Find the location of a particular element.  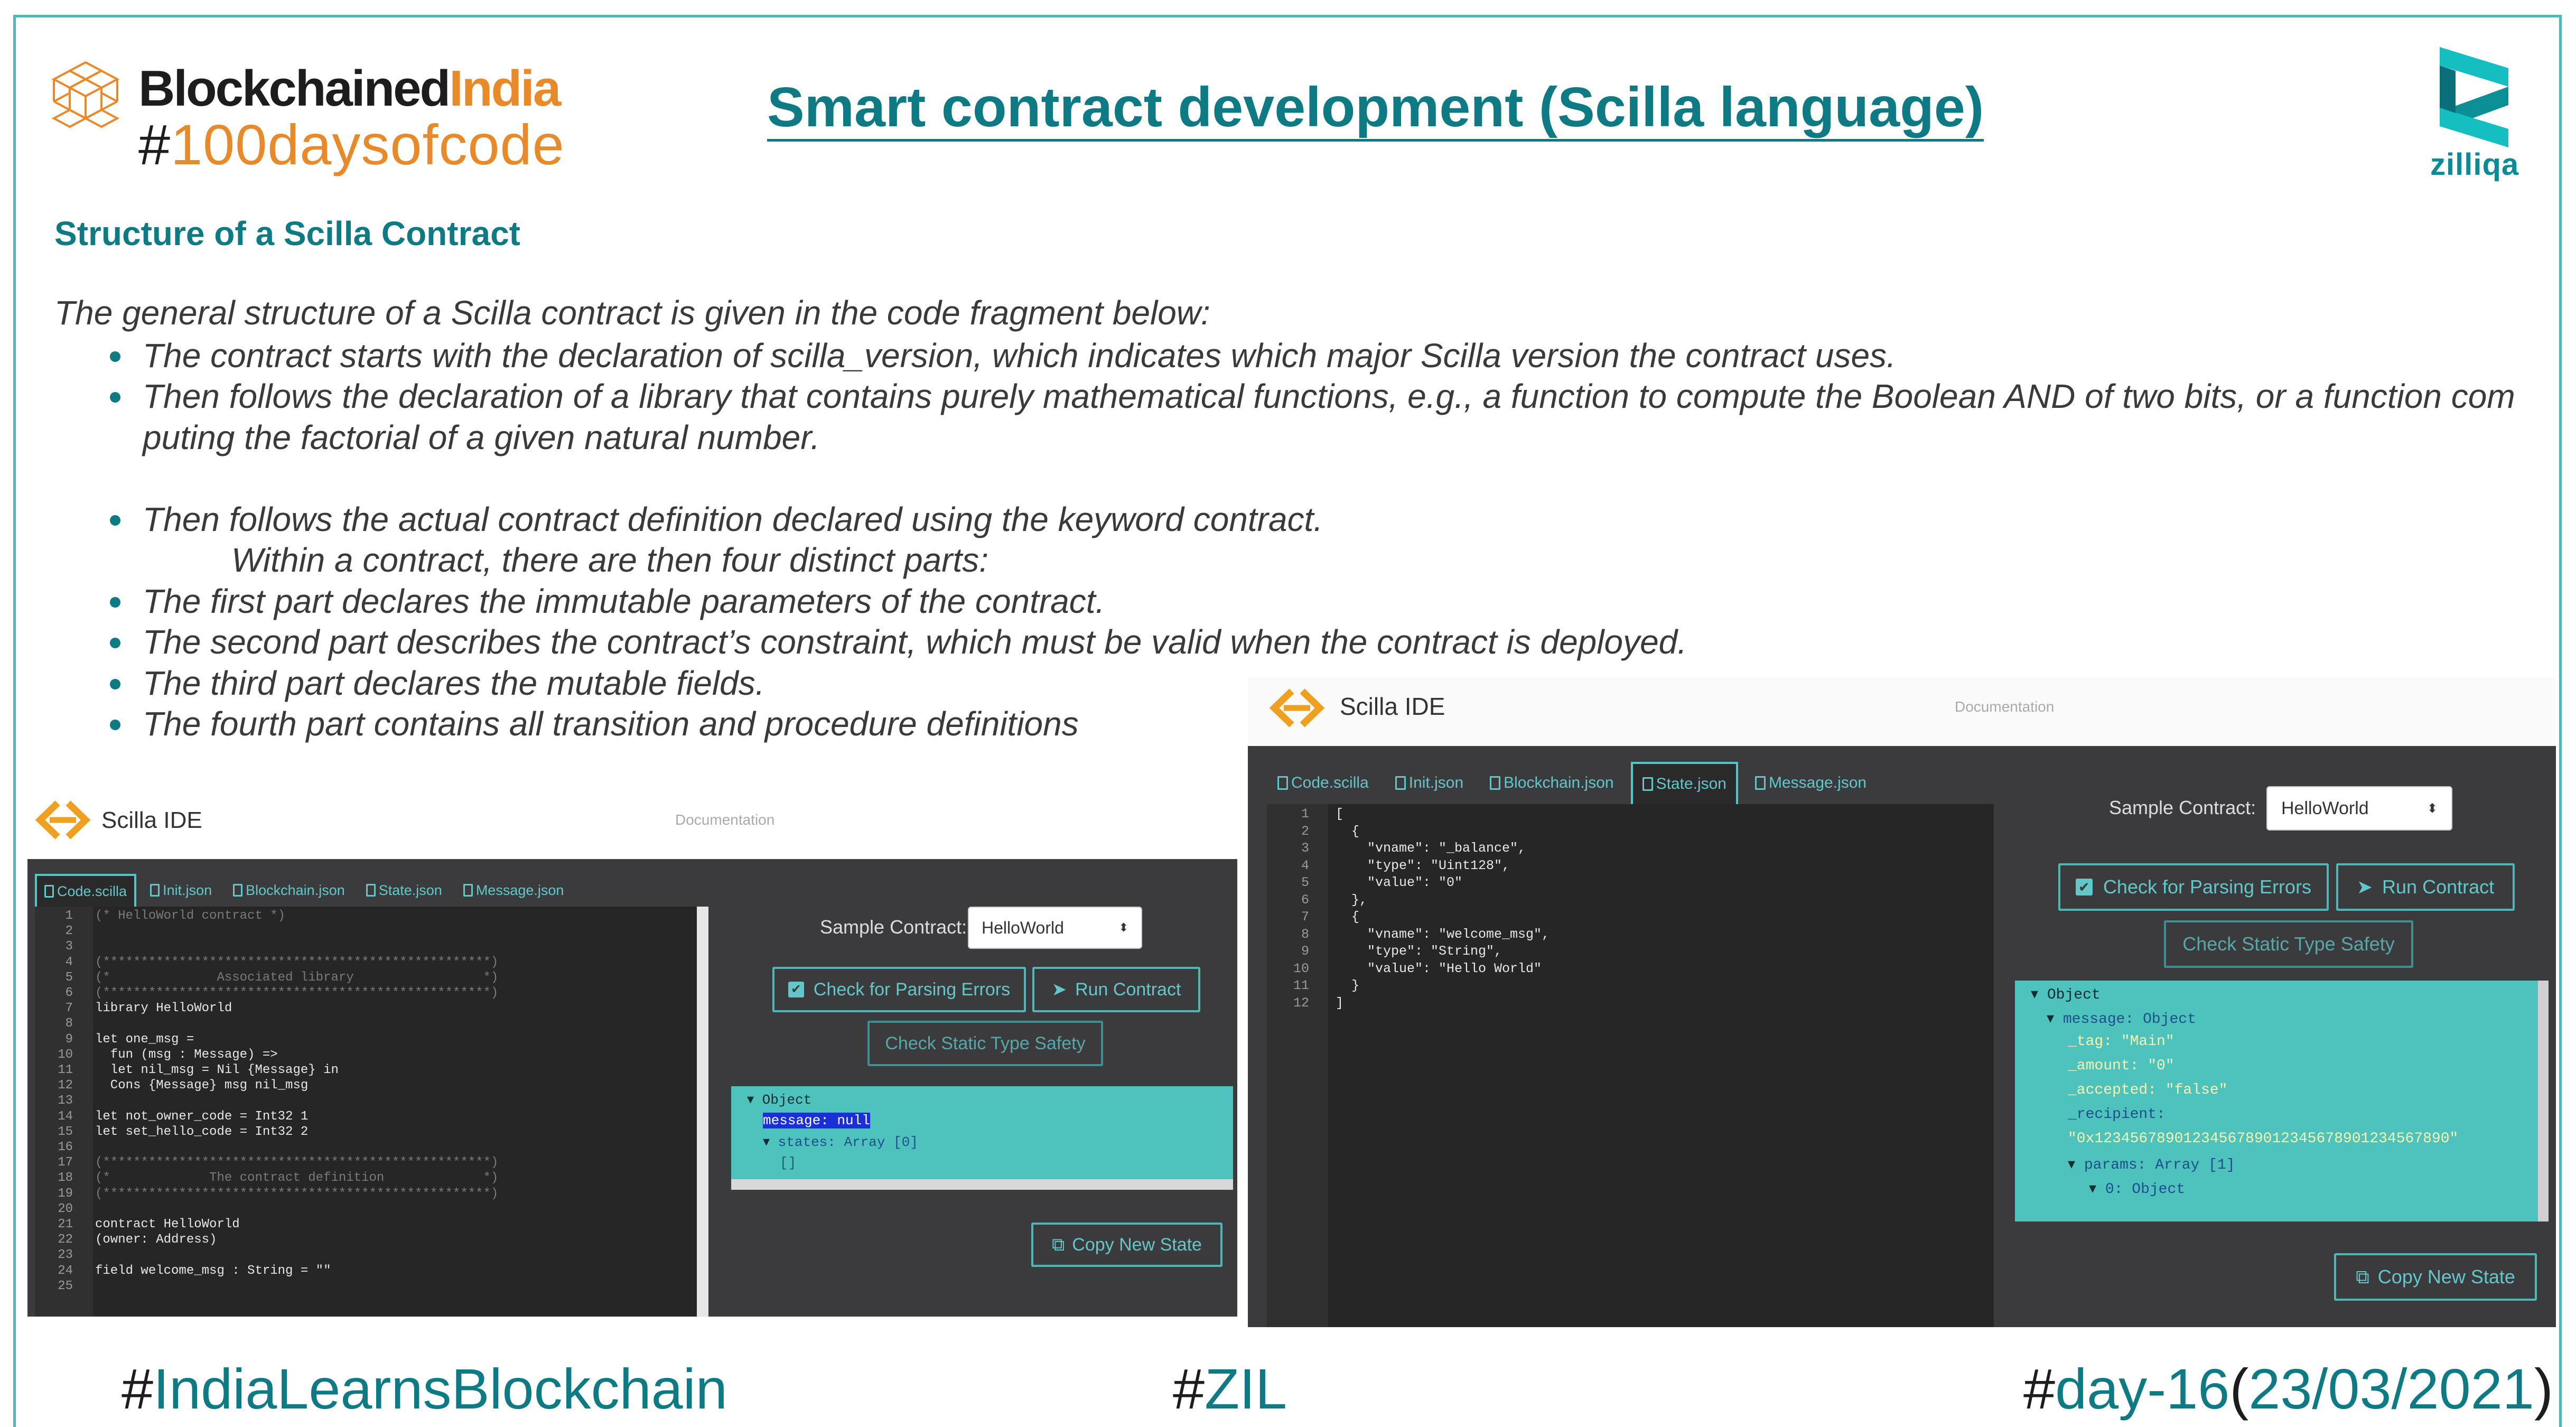

code-line: field welcome_msg : String = "" is located at coordinates (213, 1270).